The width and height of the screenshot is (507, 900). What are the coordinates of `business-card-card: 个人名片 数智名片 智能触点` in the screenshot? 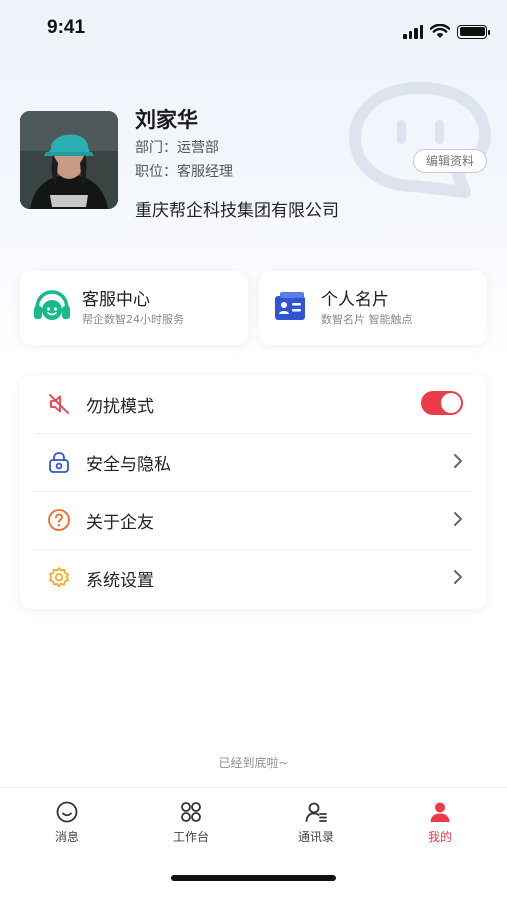 It's located at (373, 308).